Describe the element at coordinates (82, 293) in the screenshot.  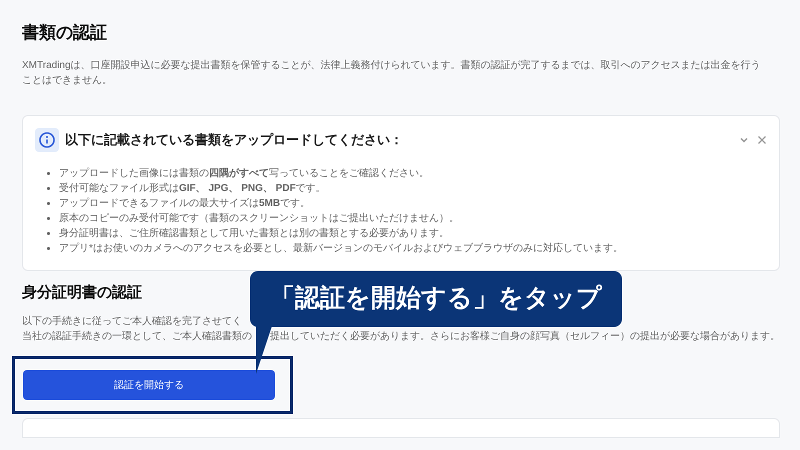
I see `section-title: 身分証明書の認証` at that location.